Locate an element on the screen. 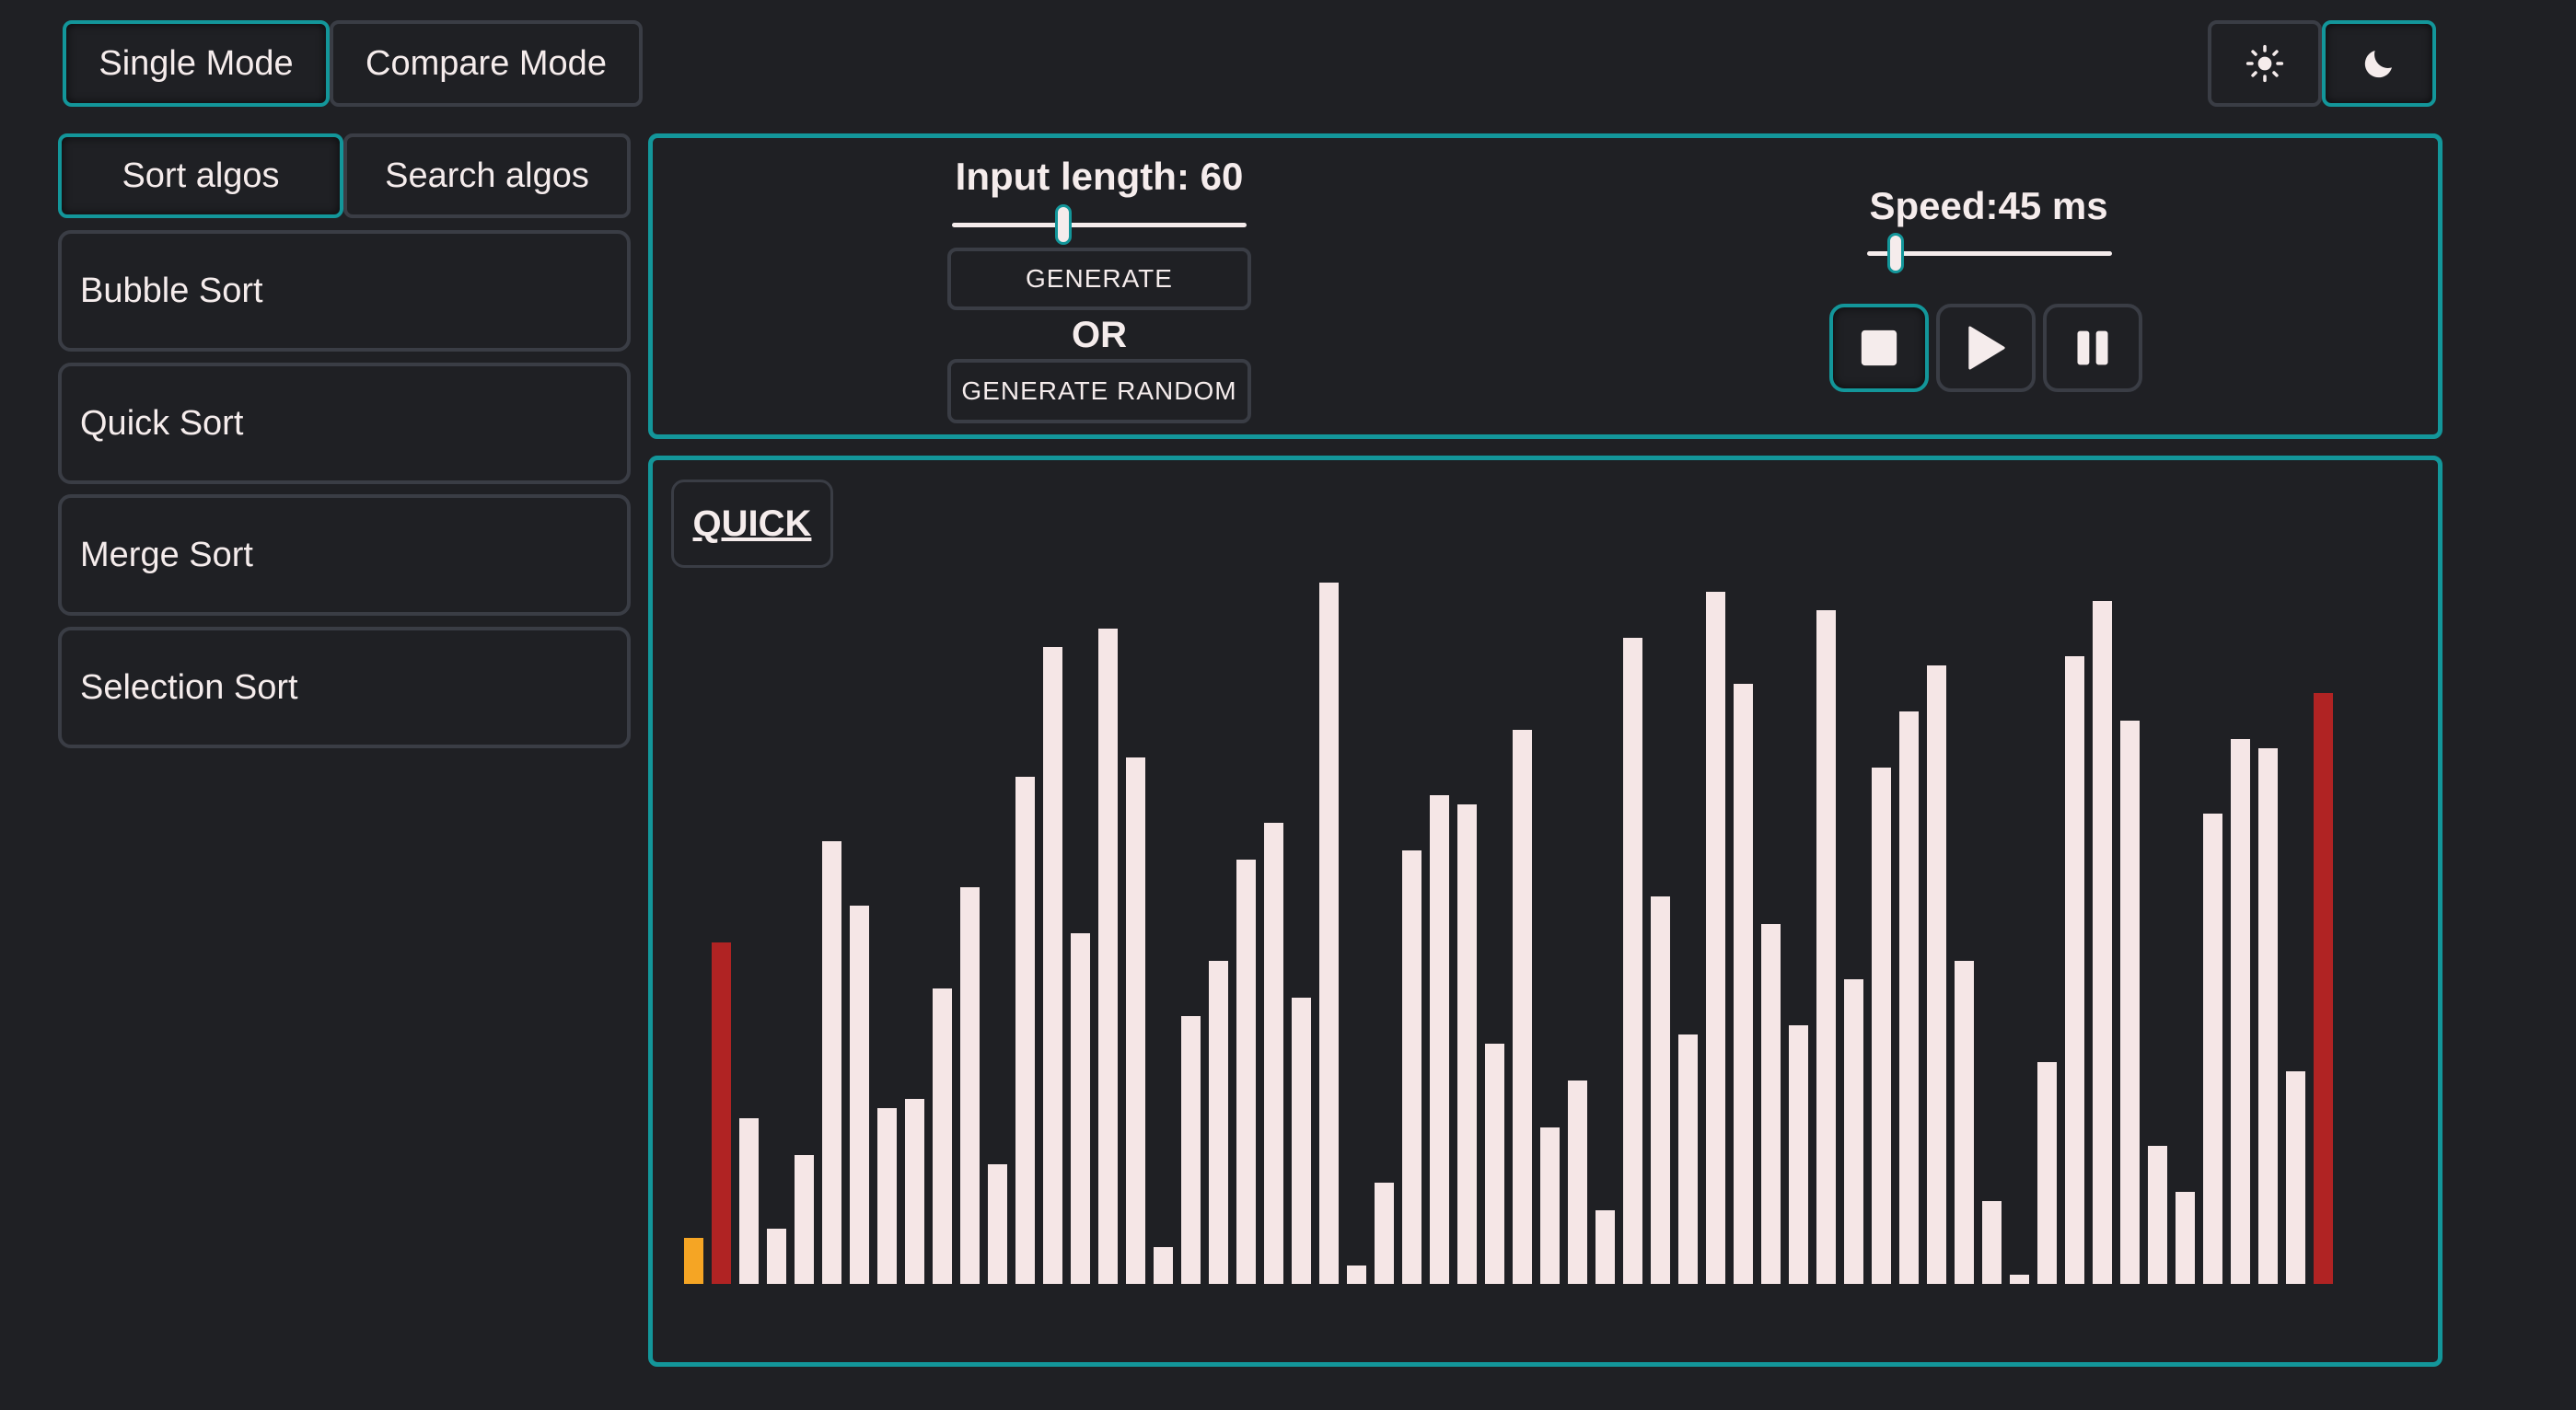  compare-mode-tab: Compare Mode is located at coordinates (486, 64).